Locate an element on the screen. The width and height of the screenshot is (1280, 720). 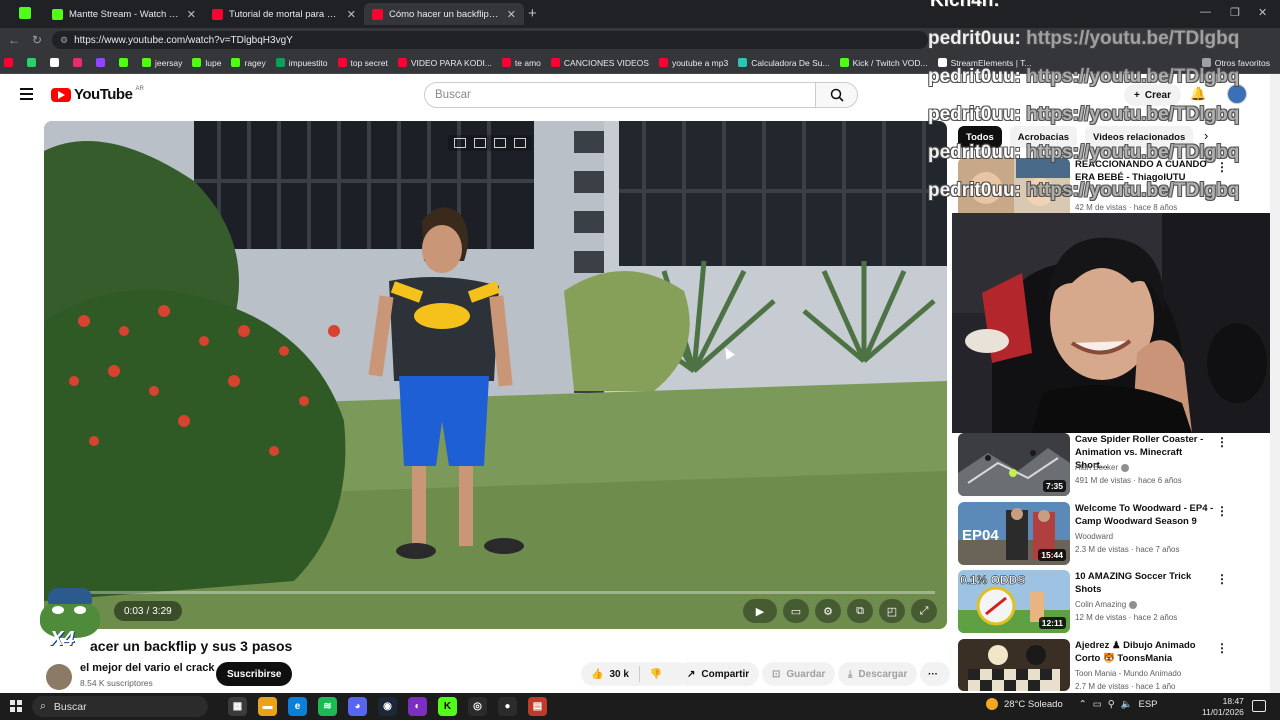
taskbar-search: ⌕ Buscar is located at coordinates (120, 706).